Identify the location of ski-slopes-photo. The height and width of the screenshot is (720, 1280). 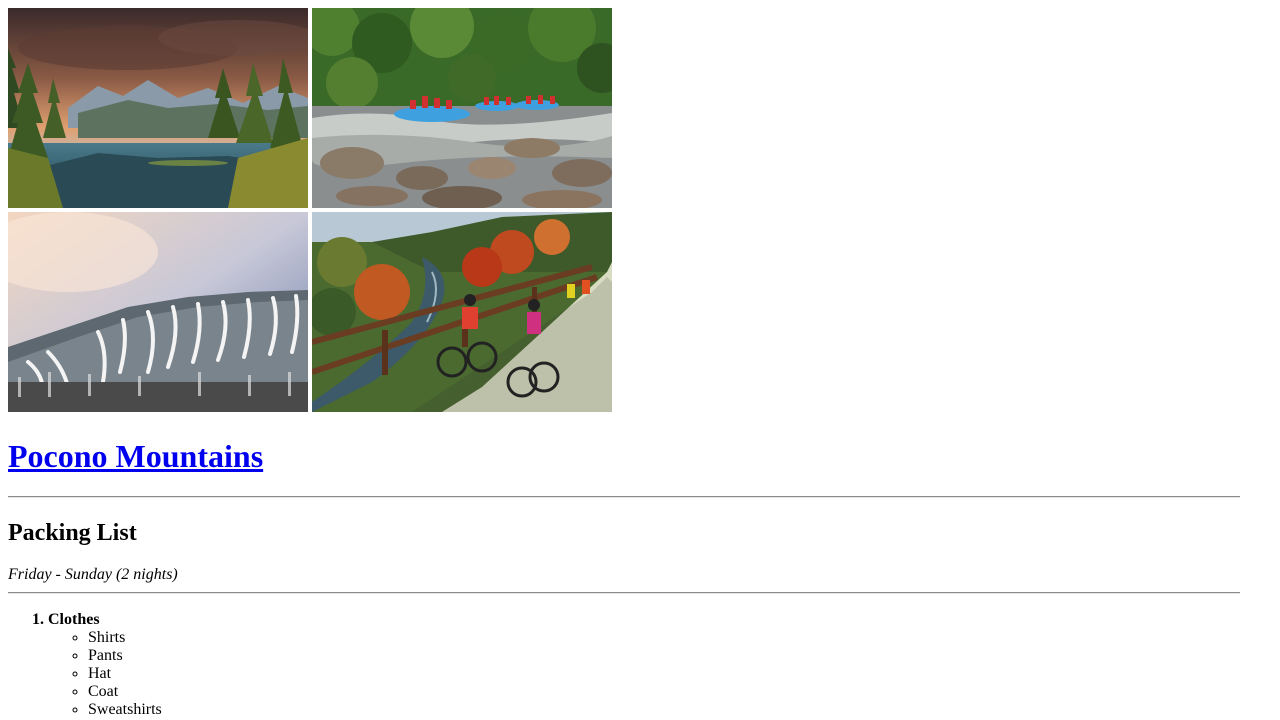
(158, 312).